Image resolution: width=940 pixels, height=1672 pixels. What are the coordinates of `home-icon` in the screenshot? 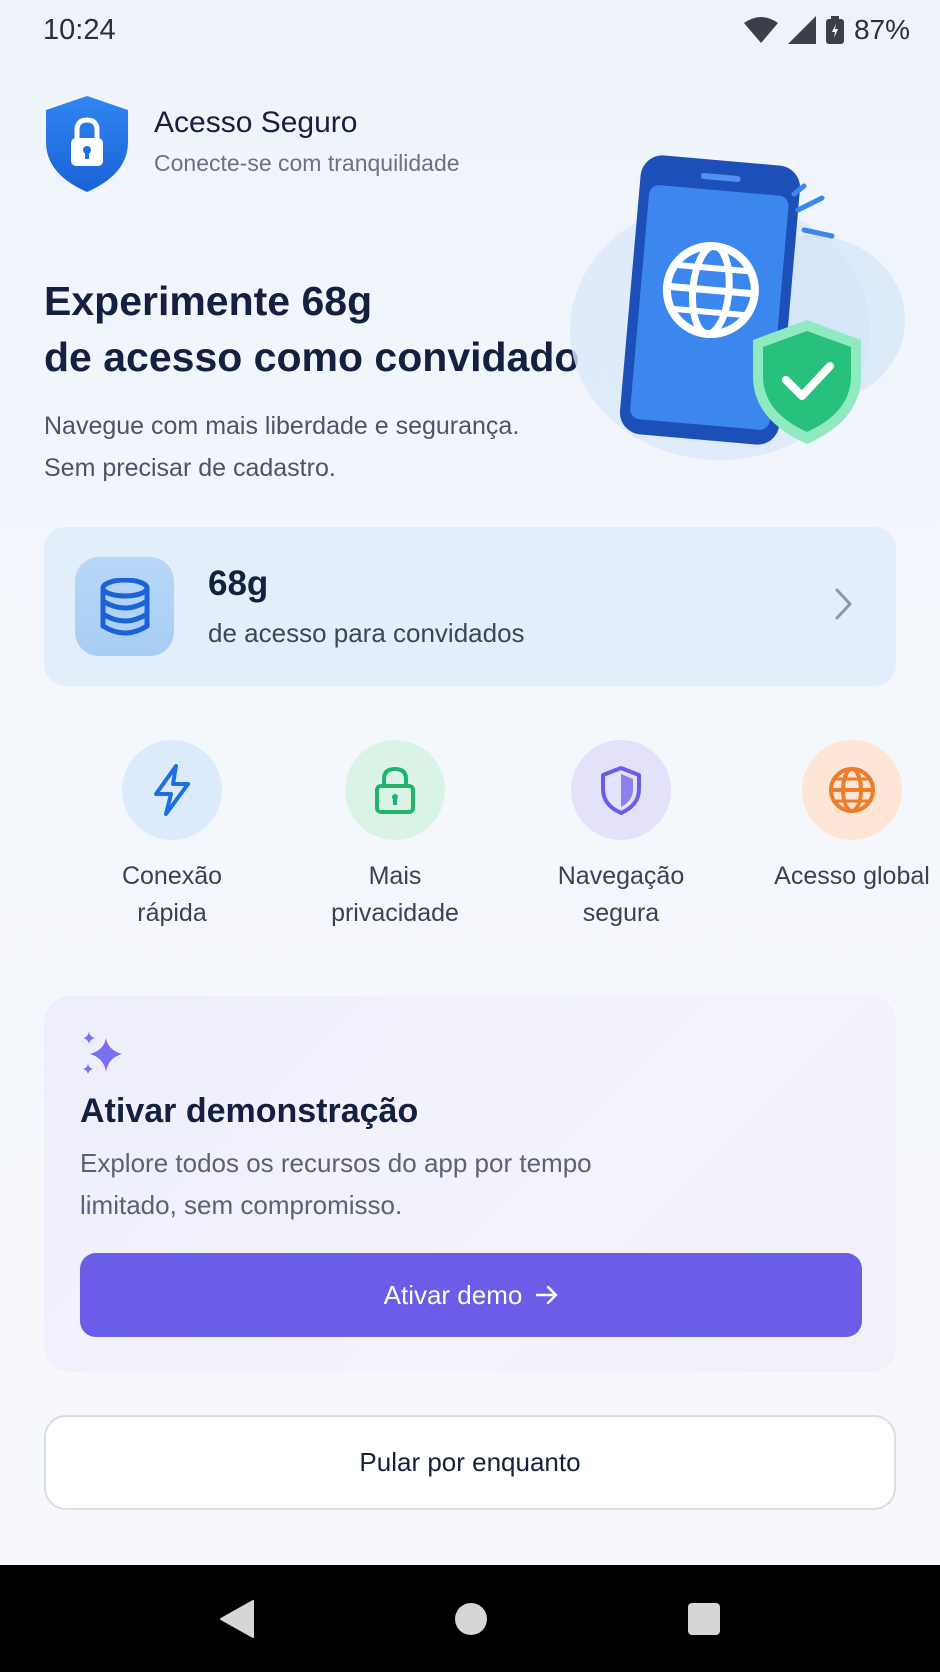 It's located at (471, 1619).